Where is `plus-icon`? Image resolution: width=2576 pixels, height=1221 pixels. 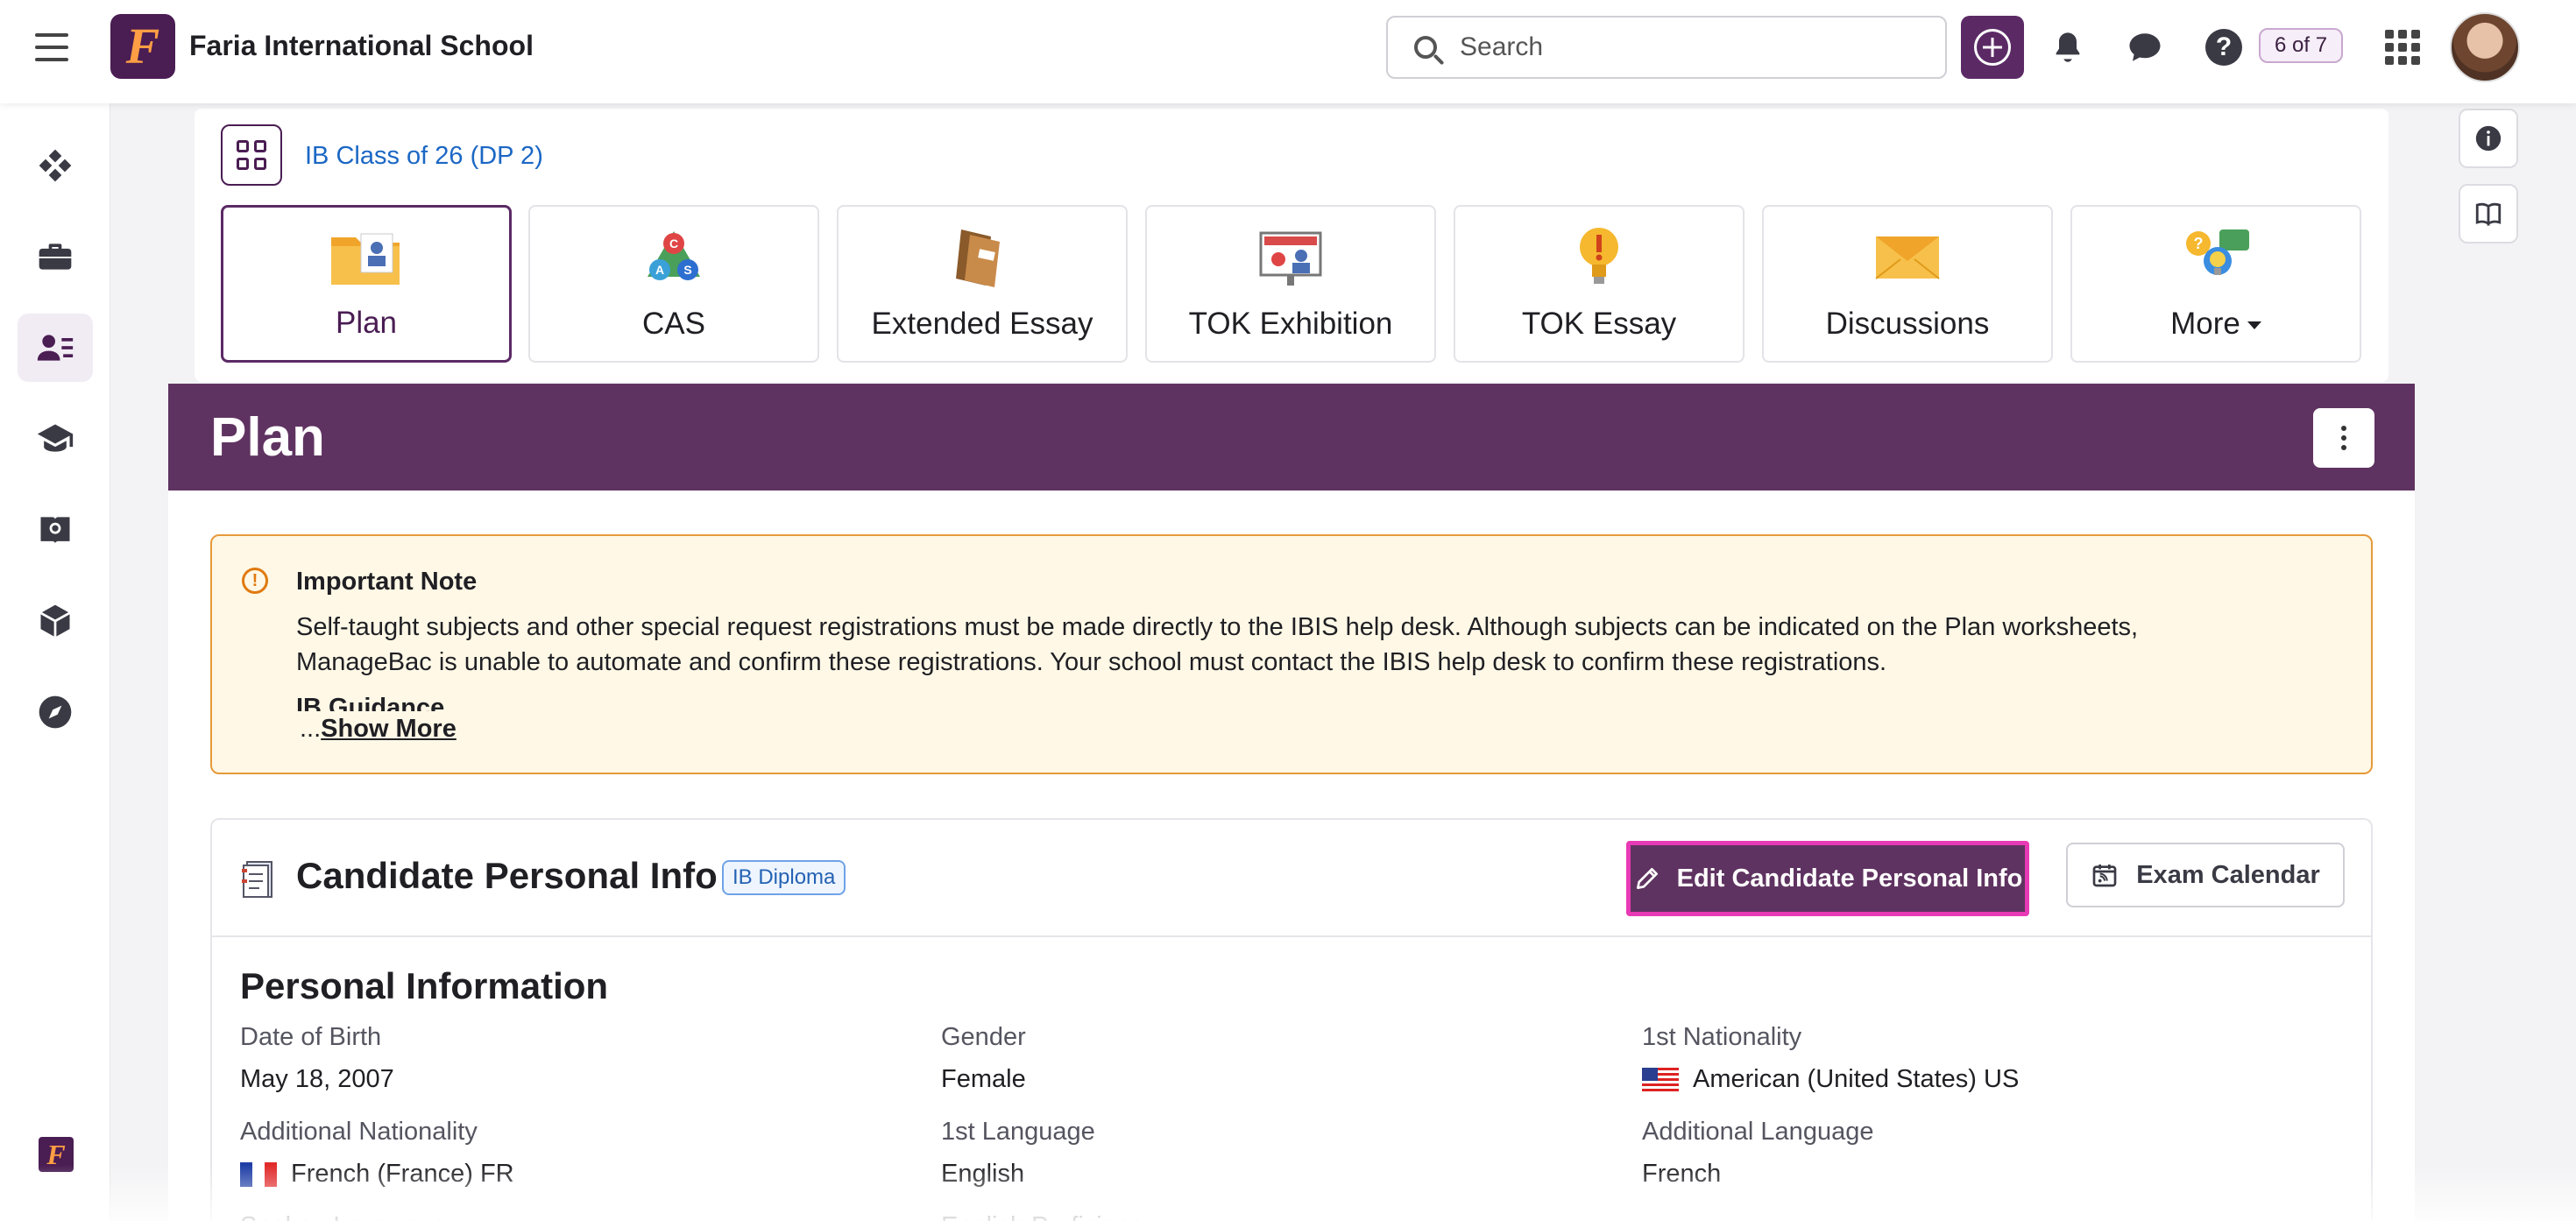 plus-icon is located at coordinates (1992, 47).